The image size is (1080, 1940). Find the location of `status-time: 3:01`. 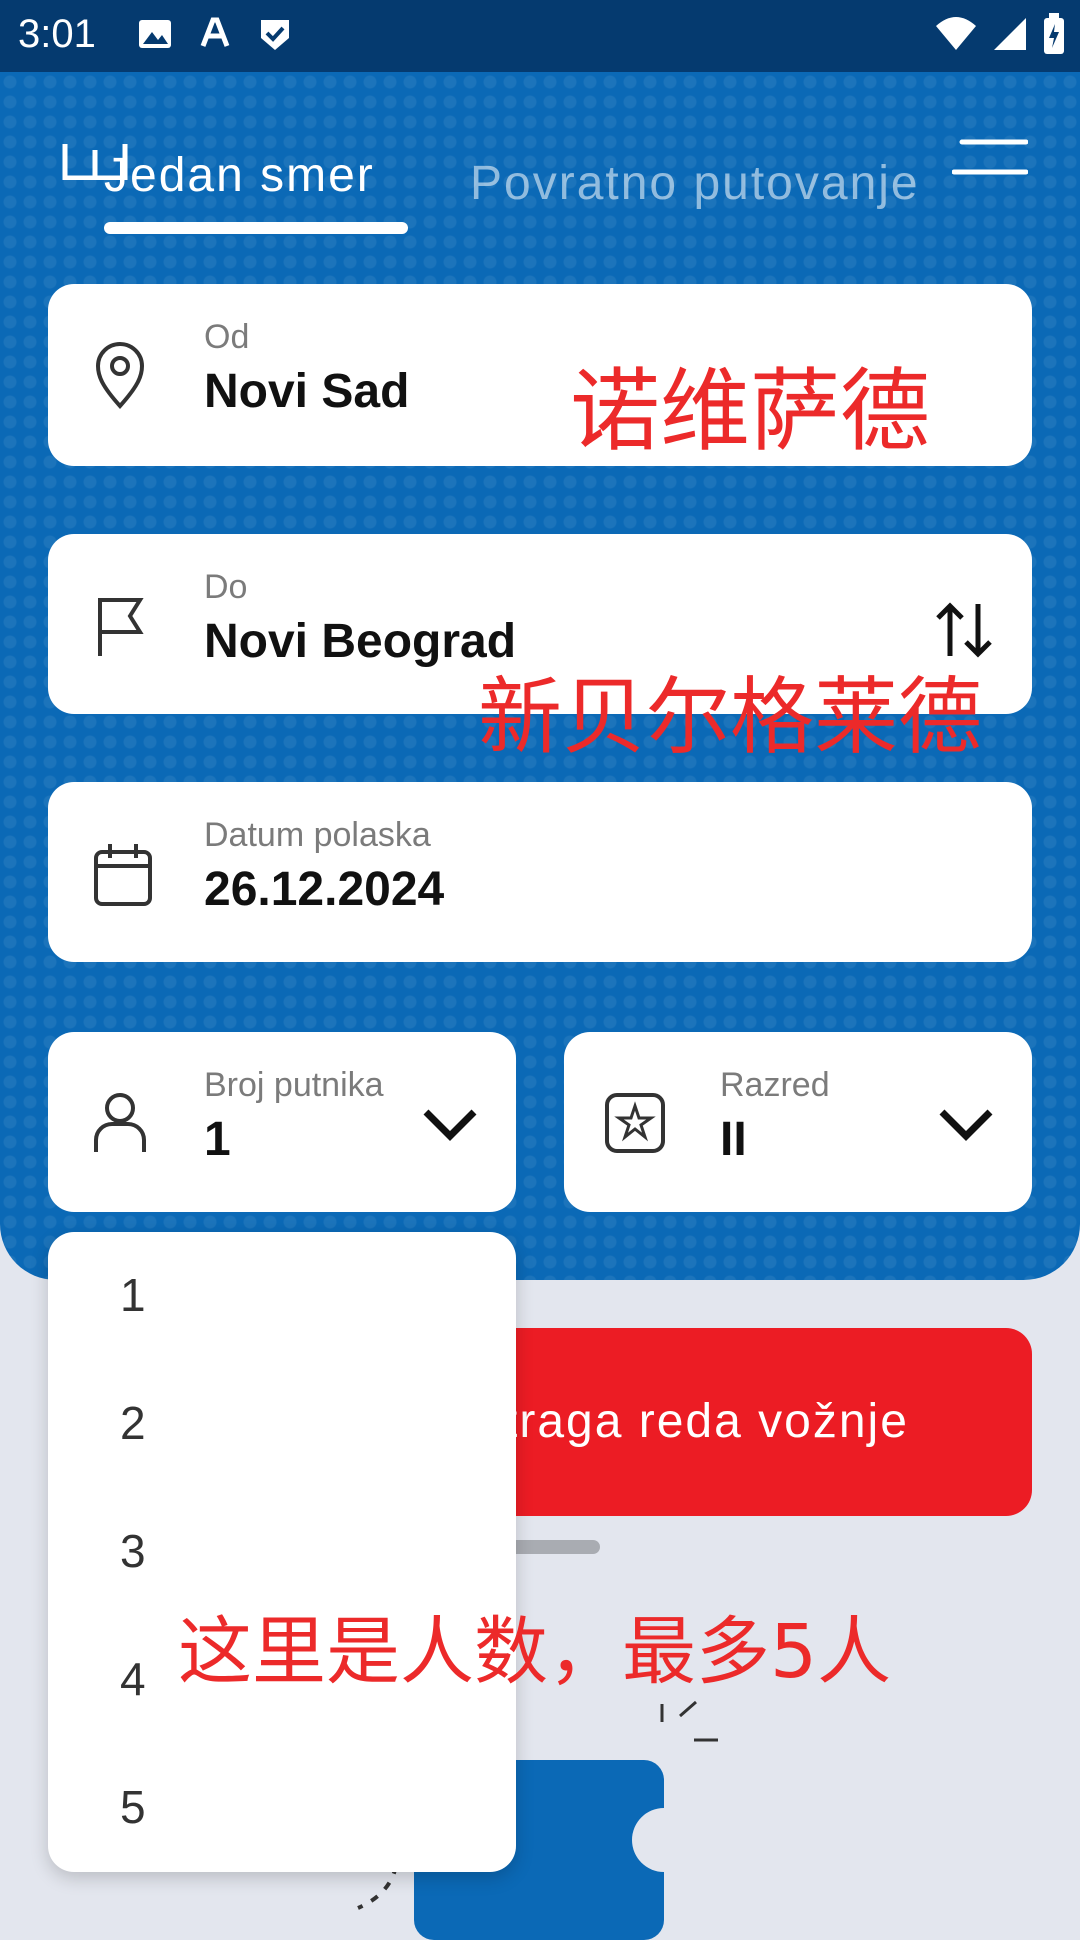

status-time: 3:01 is located at coordinates (57, 34).